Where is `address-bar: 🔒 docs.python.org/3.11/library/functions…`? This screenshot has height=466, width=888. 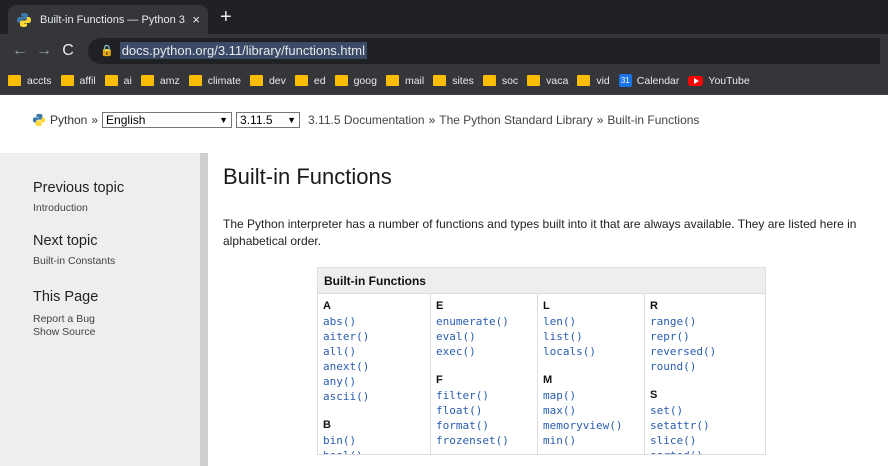
address-bar: 🔒 docs.python.org/3.11/library/functions… is located at coordinates (484, 50).